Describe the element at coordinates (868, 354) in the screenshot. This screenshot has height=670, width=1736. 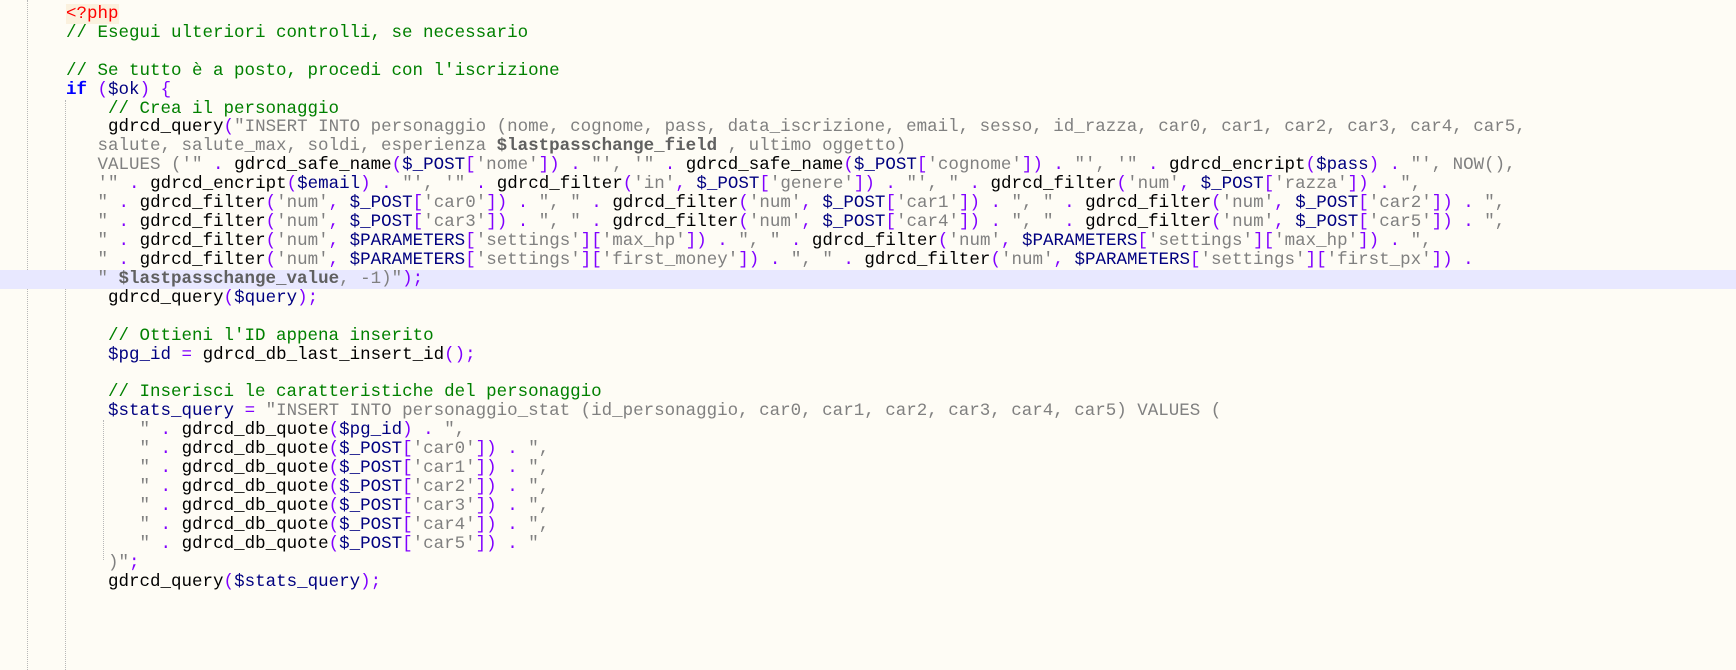
I see `code-line: $pg_id = gdrcd_db_last_insert_id();` at that location.